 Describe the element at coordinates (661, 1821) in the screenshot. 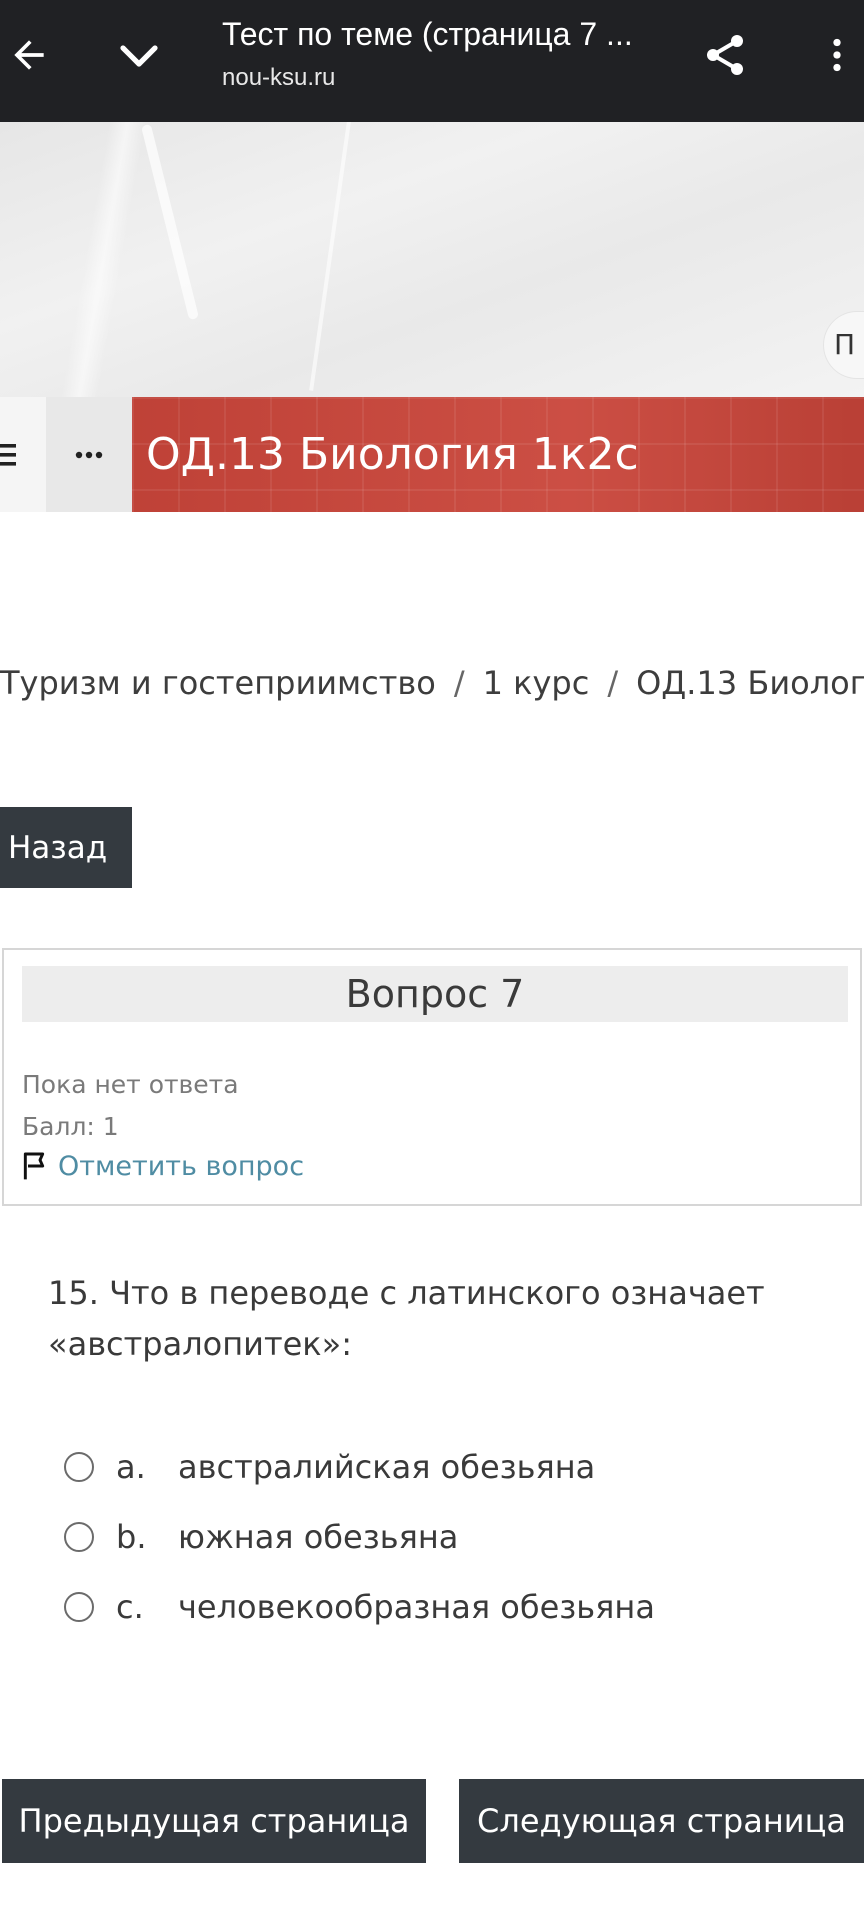

I see `next-page-button: Следующая страница` at that location.